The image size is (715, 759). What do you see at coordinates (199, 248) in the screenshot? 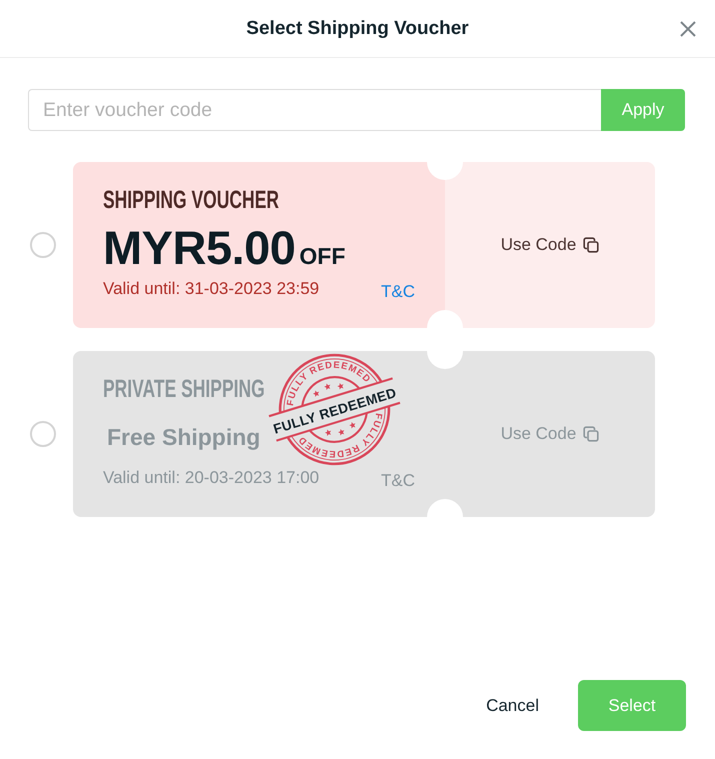
I see `discount-amount: MYR5.00` at bounding box center [199, 248].